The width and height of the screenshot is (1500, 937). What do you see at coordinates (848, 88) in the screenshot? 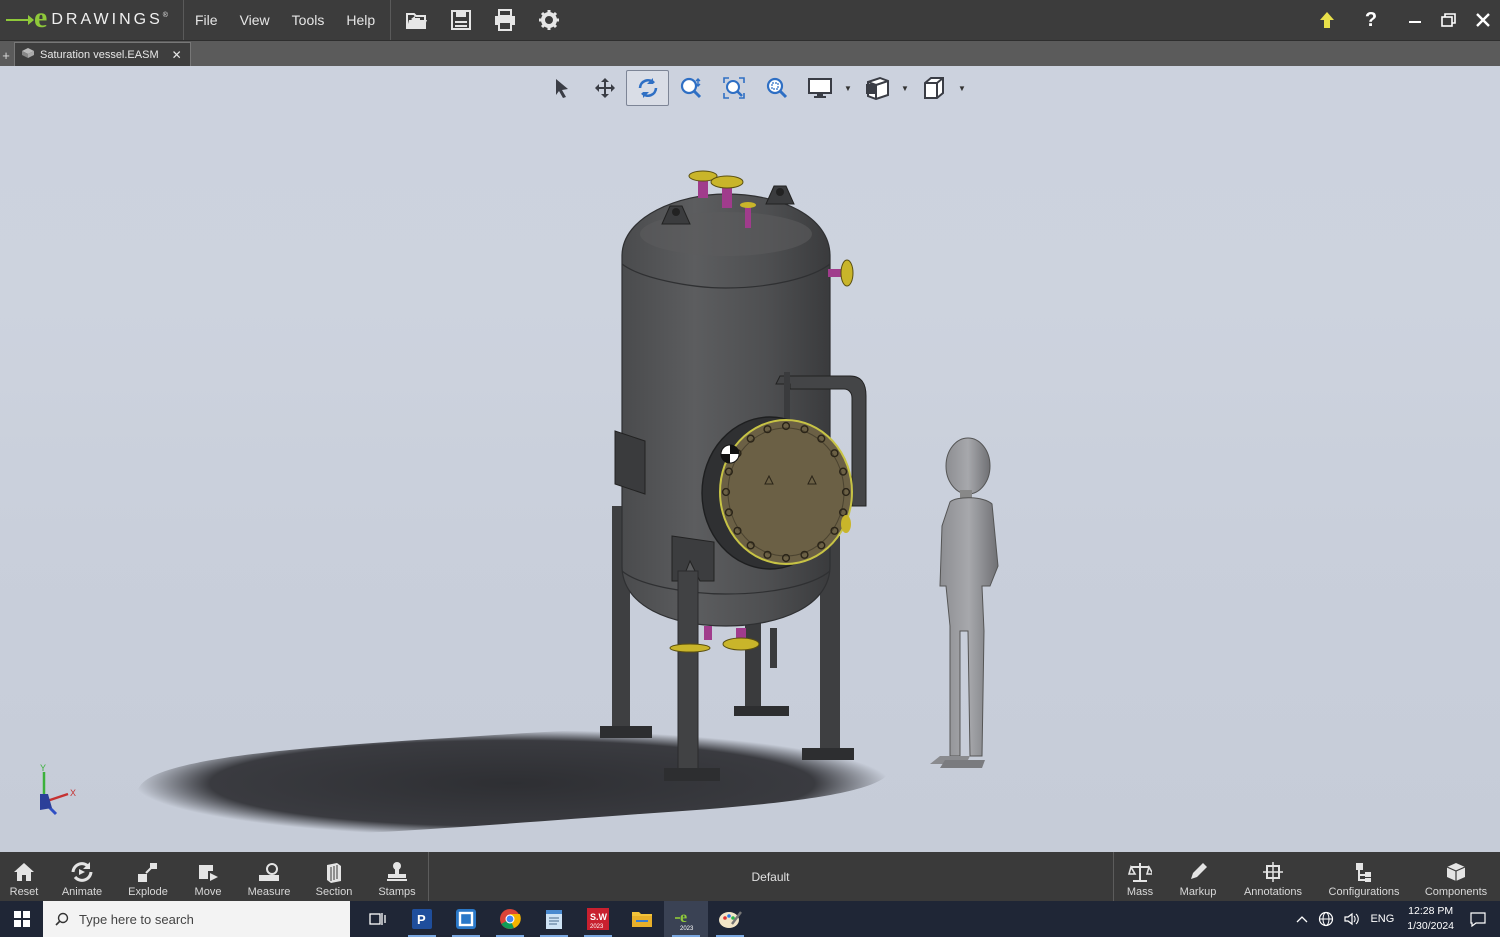
I see `display-style-dropdown: ▼` at bounding box center [848, 88].